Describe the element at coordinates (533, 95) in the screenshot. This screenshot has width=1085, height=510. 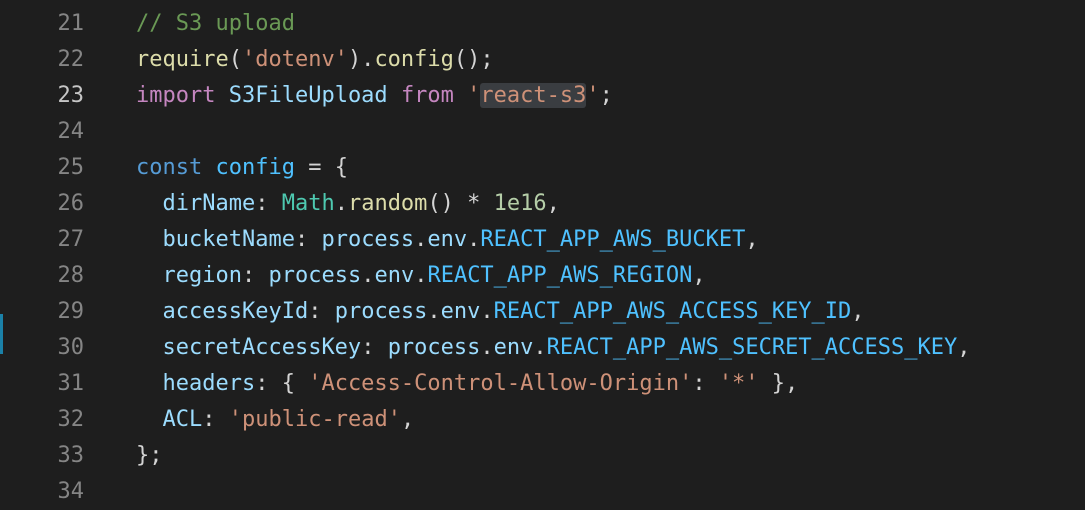
I see `code-token: react-s3` at that location.